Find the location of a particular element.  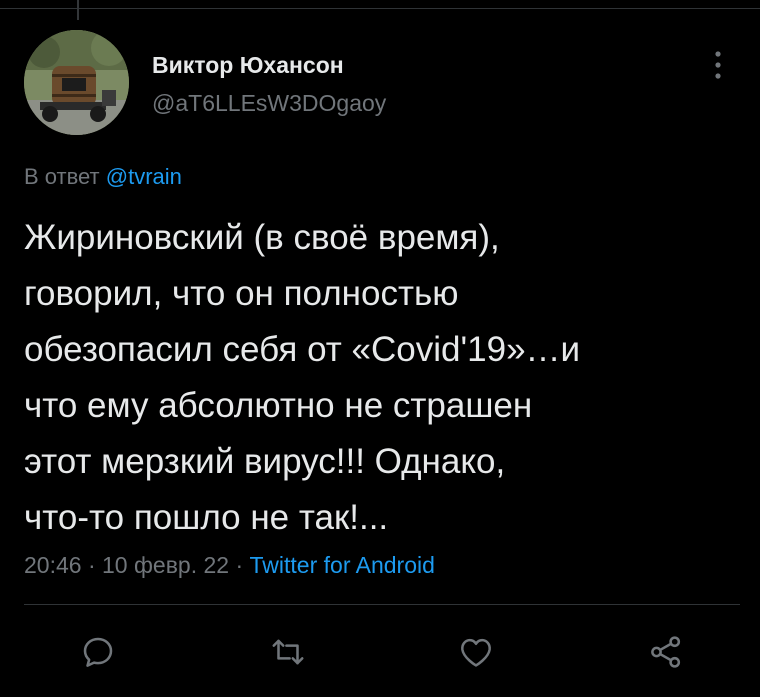

retweet-icon is located at coordinates (288, 652).